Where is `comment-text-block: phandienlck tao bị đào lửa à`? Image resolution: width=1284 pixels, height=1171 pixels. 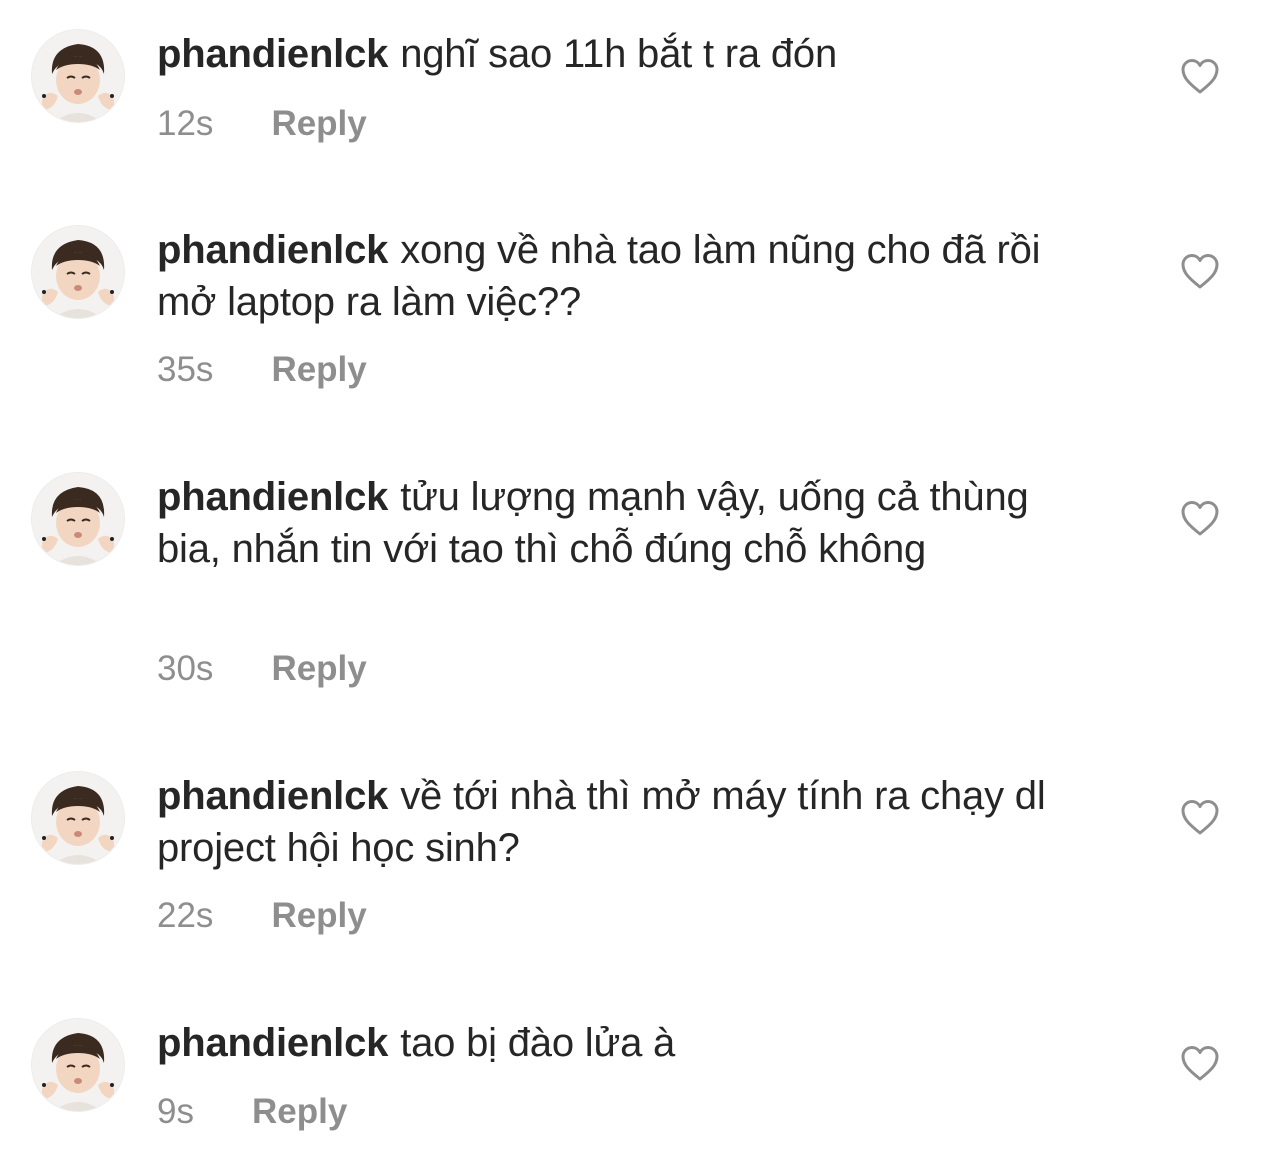 comment-text-block: phandienlck tao bị đào lửa à is located at coordinates (632, 1043).